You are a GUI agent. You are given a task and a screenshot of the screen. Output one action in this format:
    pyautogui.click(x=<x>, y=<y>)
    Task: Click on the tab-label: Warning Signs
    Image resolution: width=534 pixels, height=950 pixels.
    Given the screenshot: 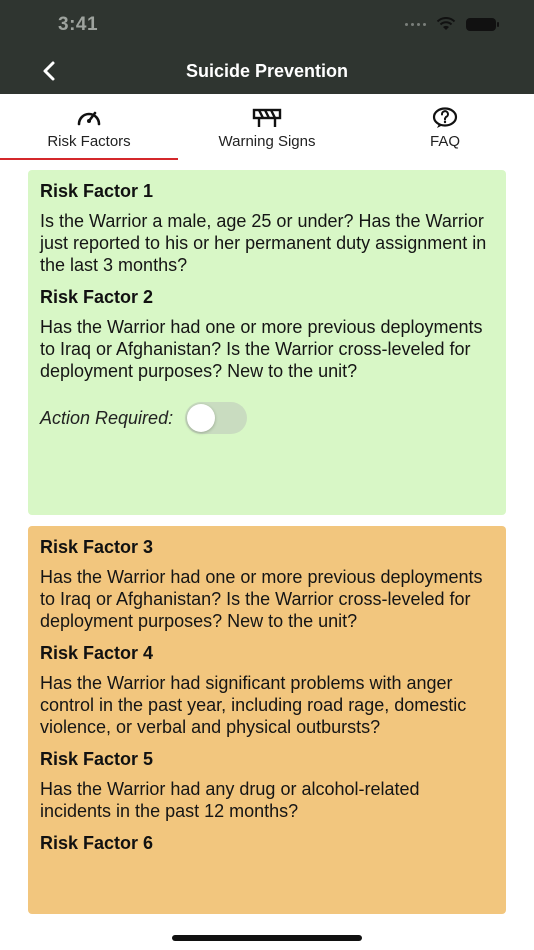 What is the action you would take?
    pyautogui.click(x=267, y=141)
    